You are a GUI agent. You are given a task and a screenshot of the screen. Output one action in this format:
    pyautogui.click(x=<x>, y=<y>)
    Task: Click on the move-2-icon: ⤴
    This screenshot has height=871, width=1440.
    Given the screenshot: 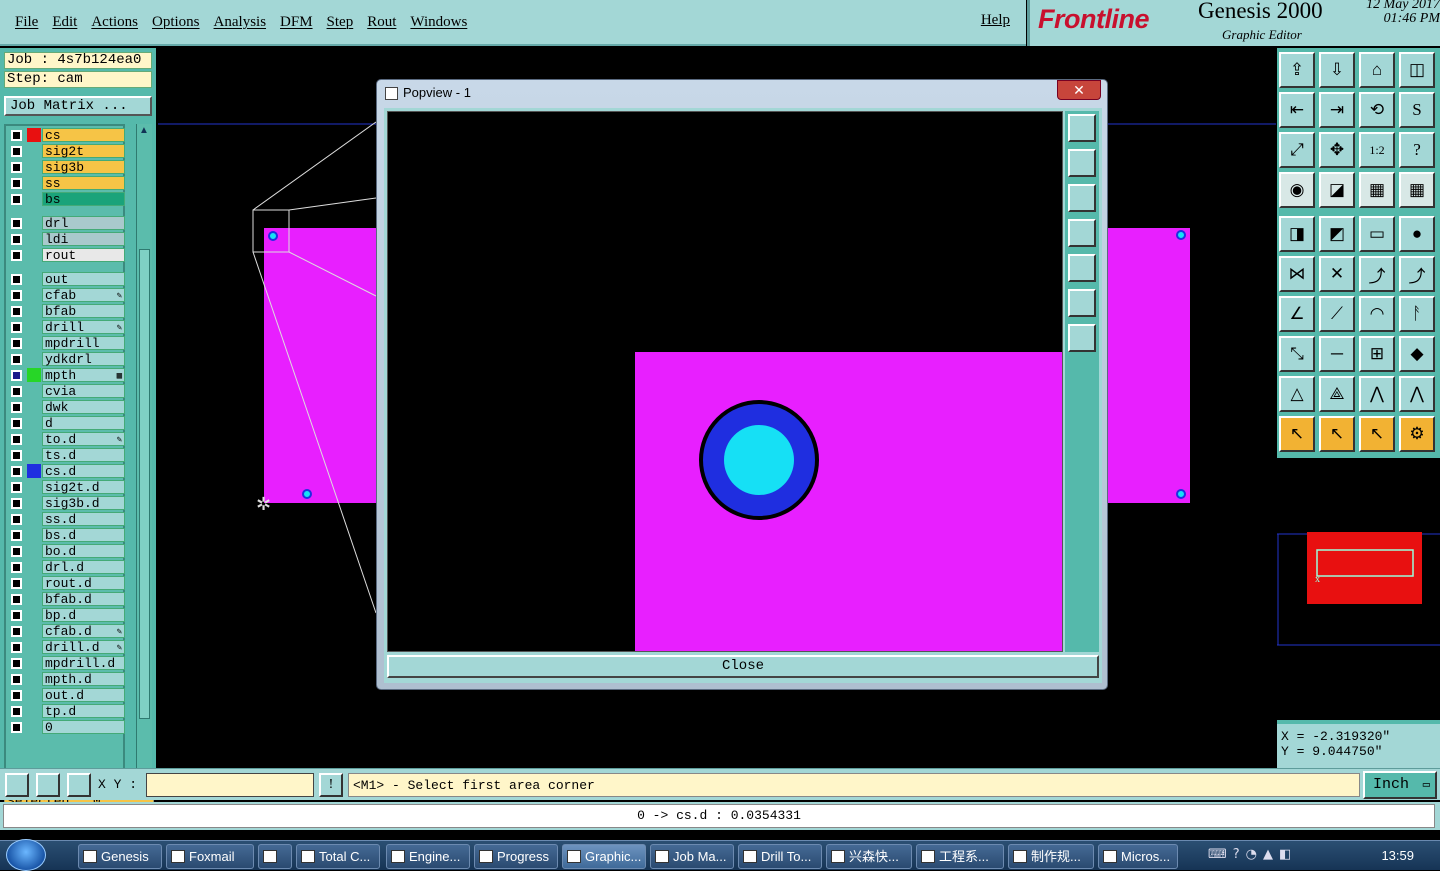 What is the action you would take?
    pyautogui.click(x=1417, y=274)
    